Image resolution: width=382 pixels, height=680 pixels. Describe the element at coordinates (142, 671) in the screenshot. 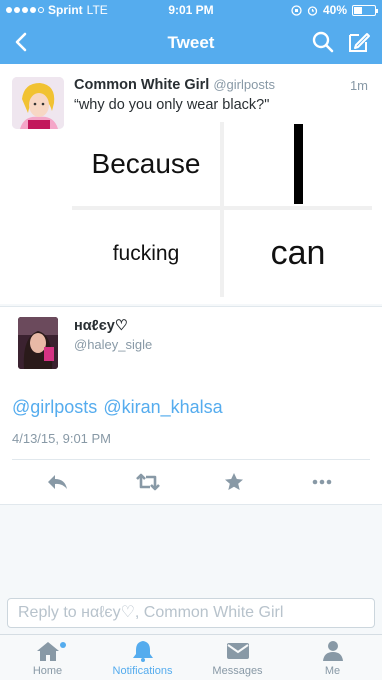

I see `tab-notifications-label: Notifications` at that location.